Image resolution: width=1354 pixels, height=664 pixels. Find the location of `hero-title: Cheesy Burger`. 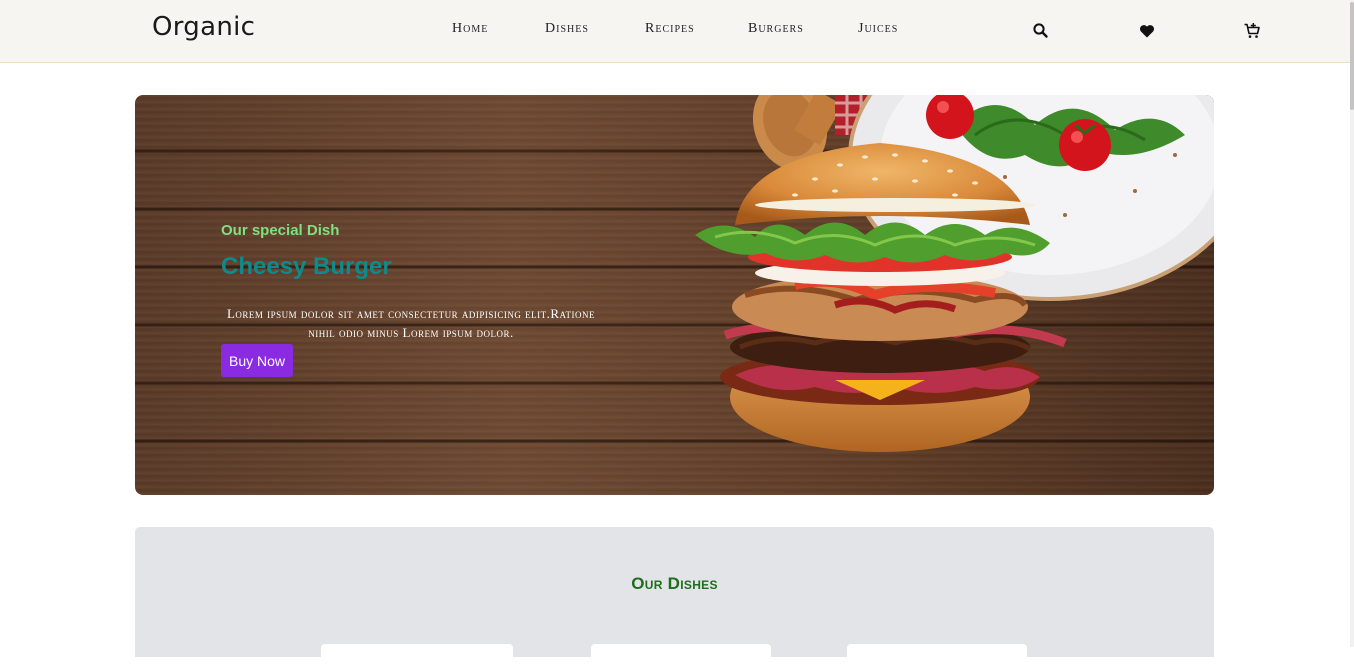

hero-title: Cheesy Burger is located at coordinates (306, 266).